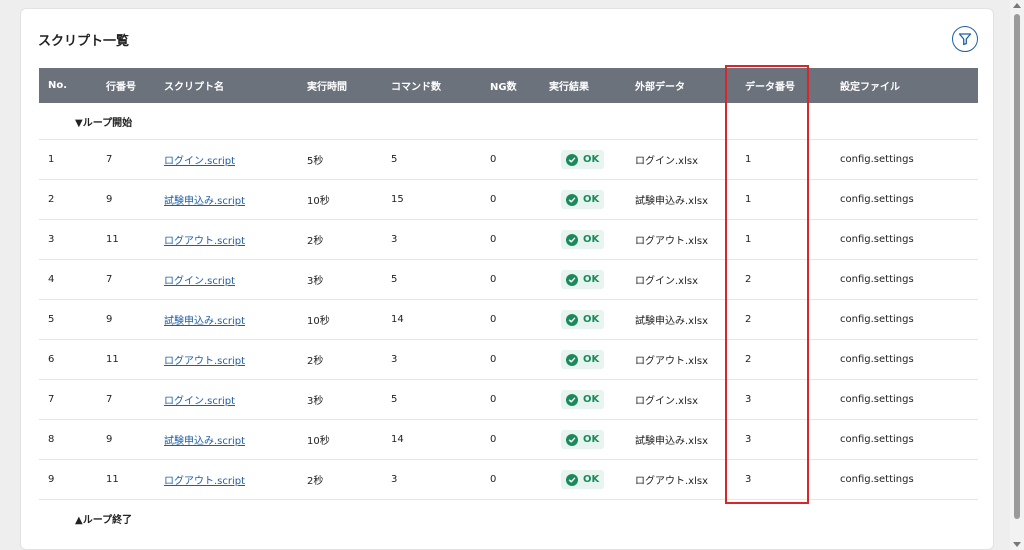  What do you see at coordinates (51, 479) in the screenshot?
I see `cell-no: 9` at bounding box center [51, 479].